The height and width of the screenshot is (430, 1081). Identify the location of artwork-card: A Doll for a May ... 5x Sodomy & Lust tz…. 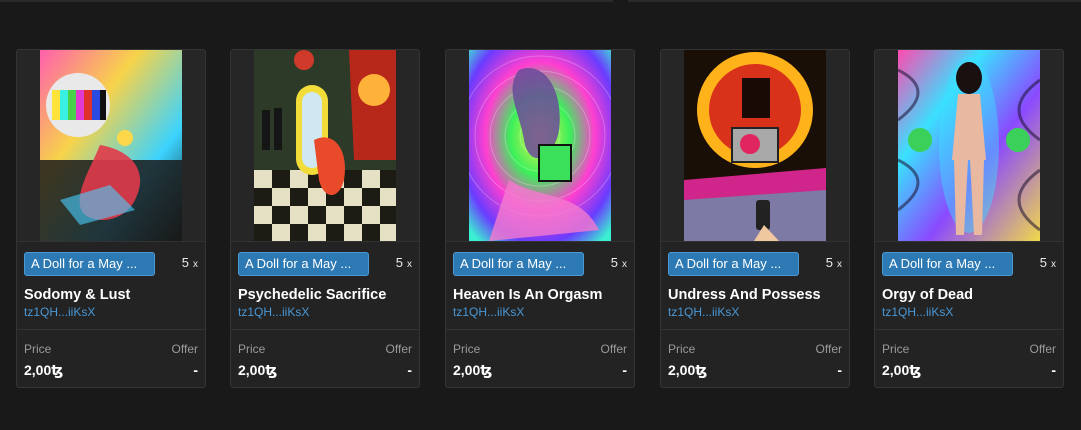
(111, 218).